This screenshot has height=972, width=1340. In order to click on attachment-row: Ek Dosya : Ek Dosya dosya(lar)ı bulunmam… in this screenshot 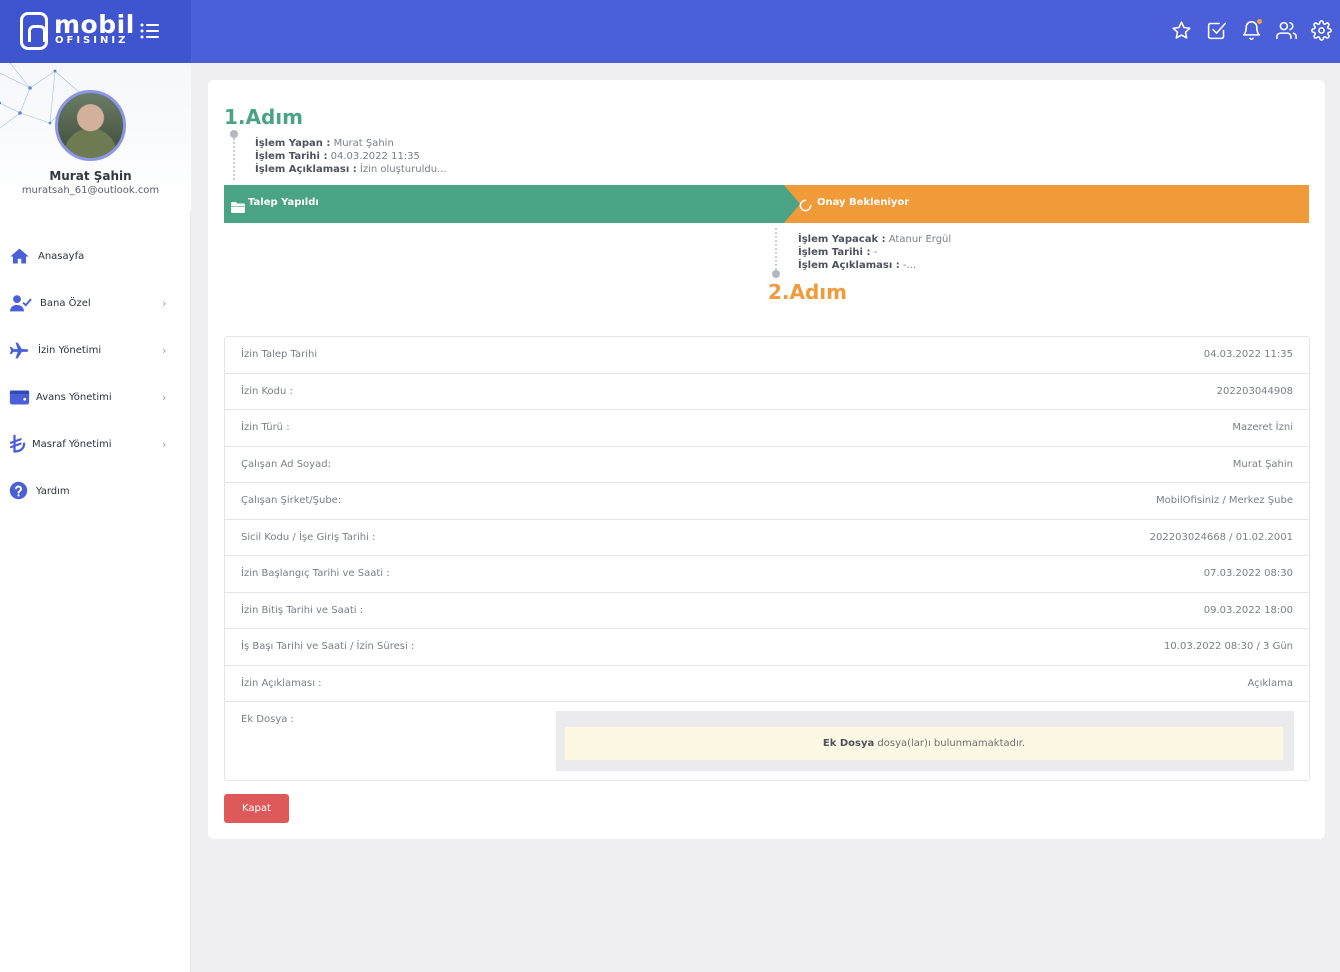, I will do `click(767, 741)`.